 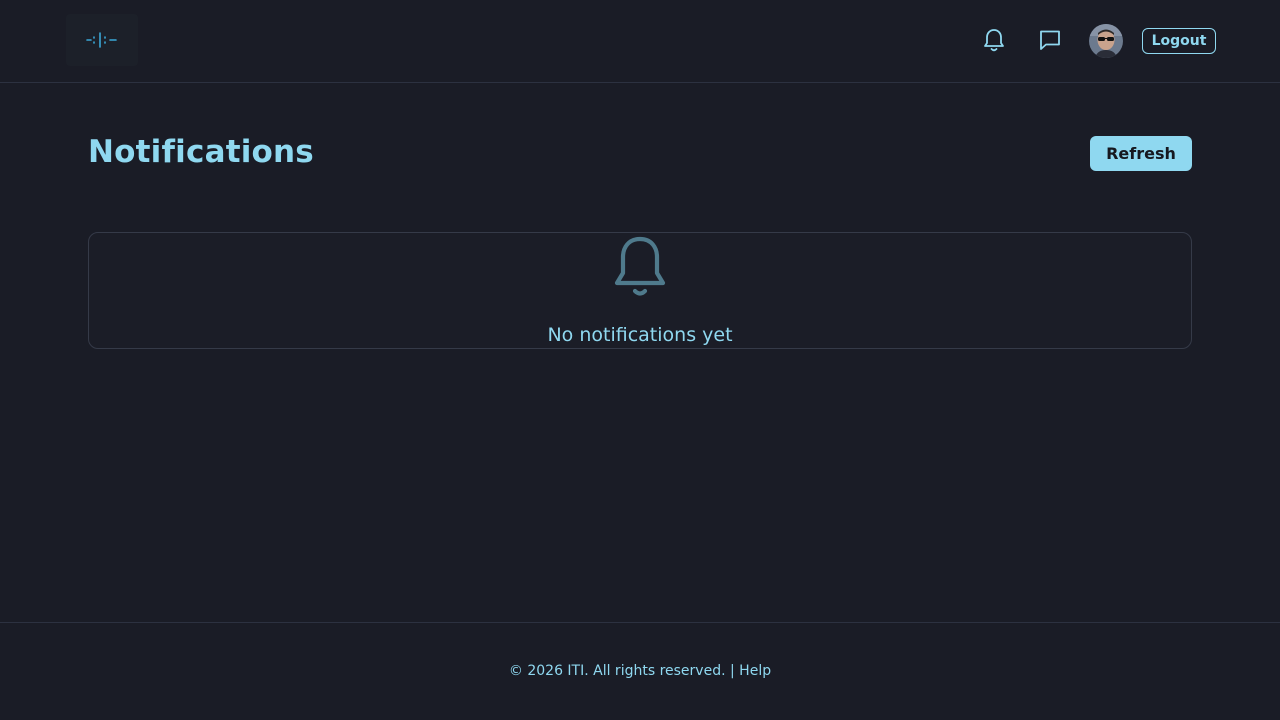 I want to click on top-navbar: Logout, so click(x=640, y=41).